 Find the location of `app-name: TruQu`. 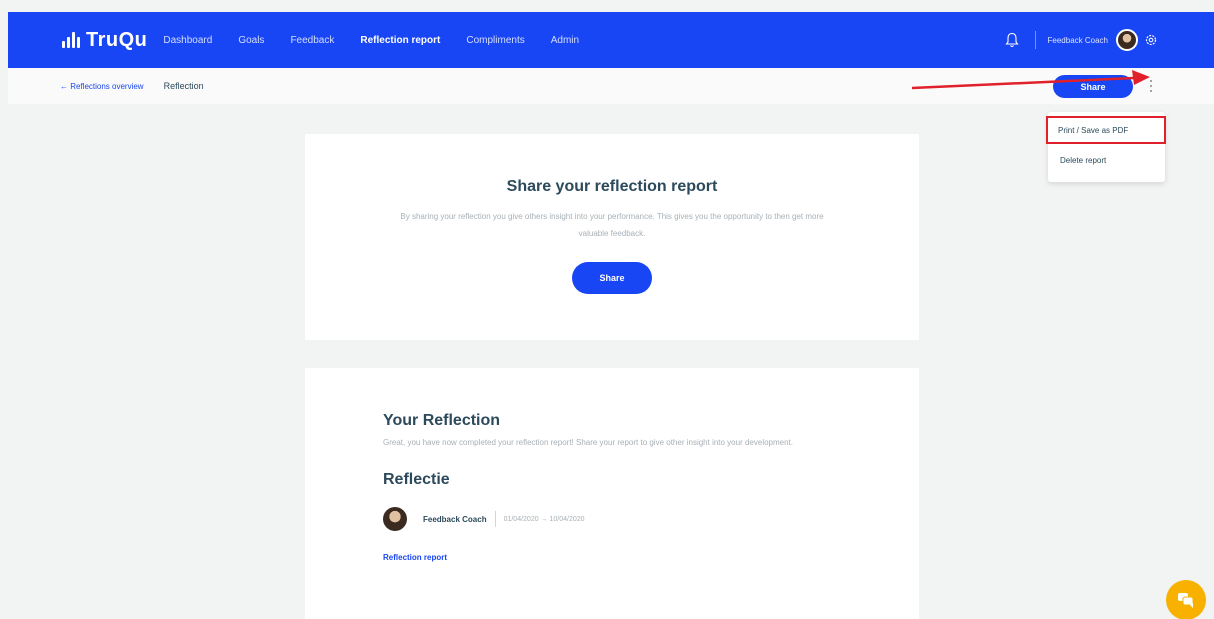

app-name: TruQu is located at coordinates (117, 39).